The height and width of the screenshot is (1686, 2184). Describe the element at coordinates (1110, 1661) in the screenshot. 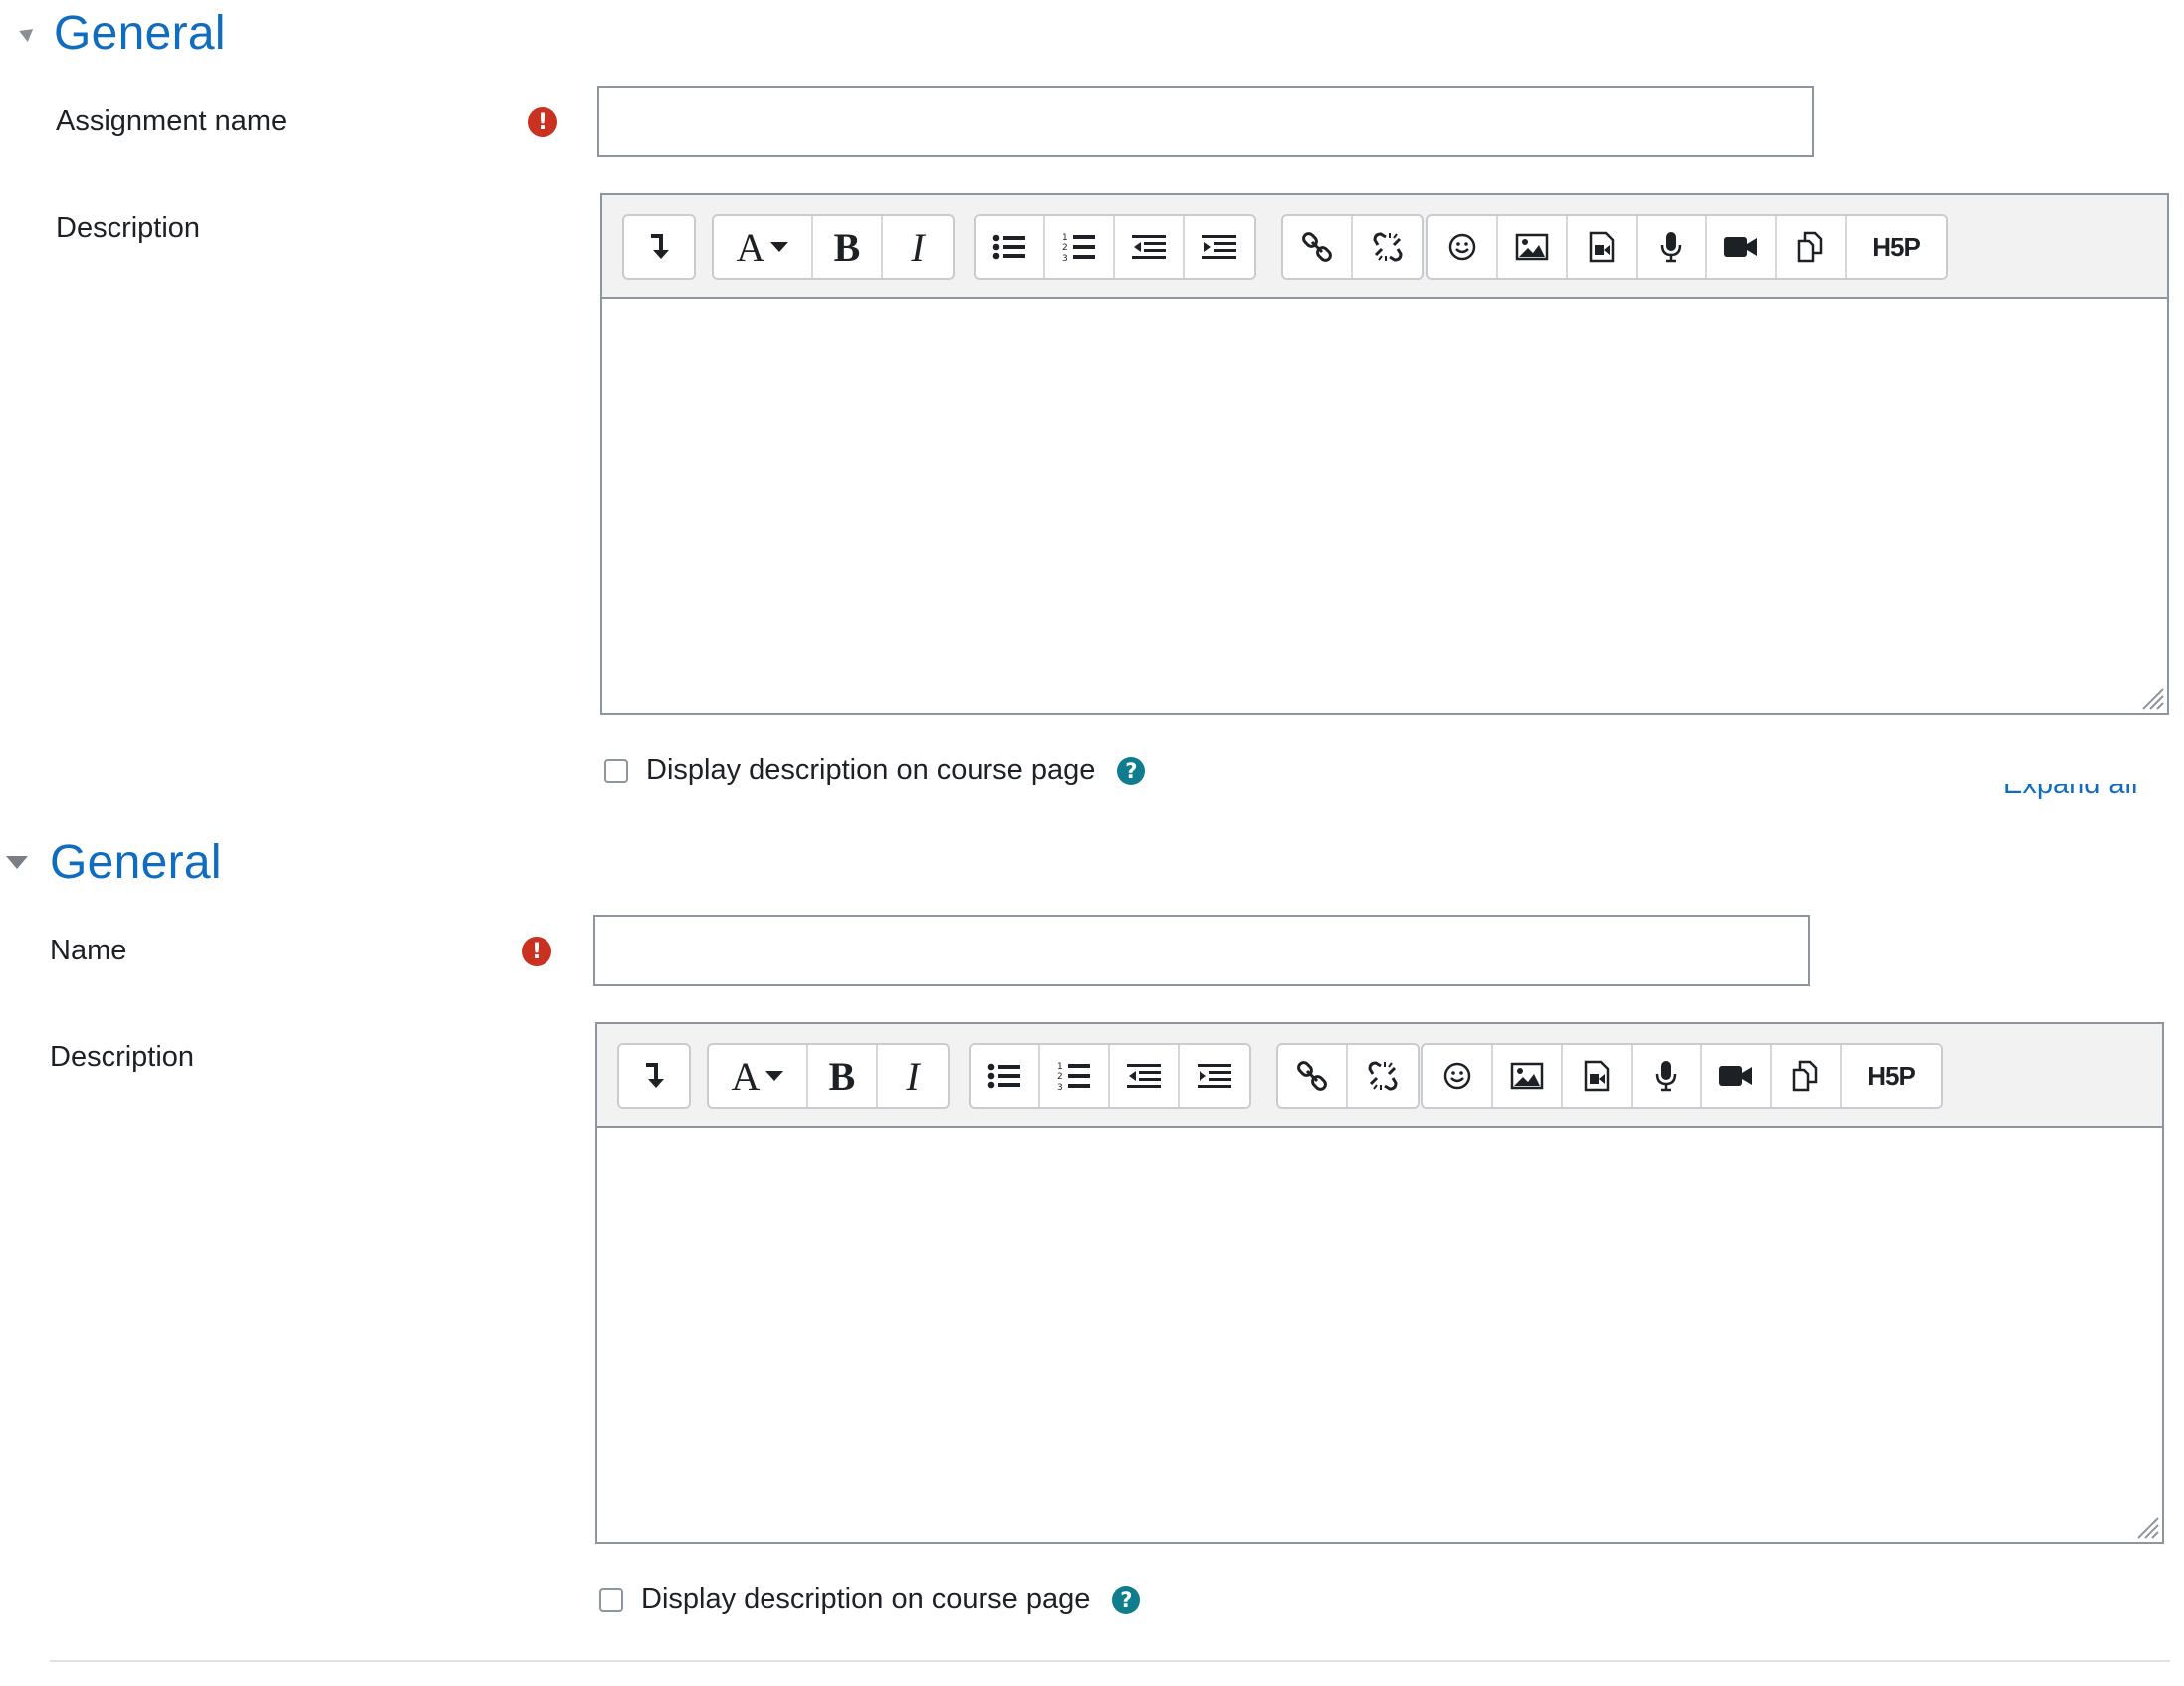

I see `section-divider` at that location.